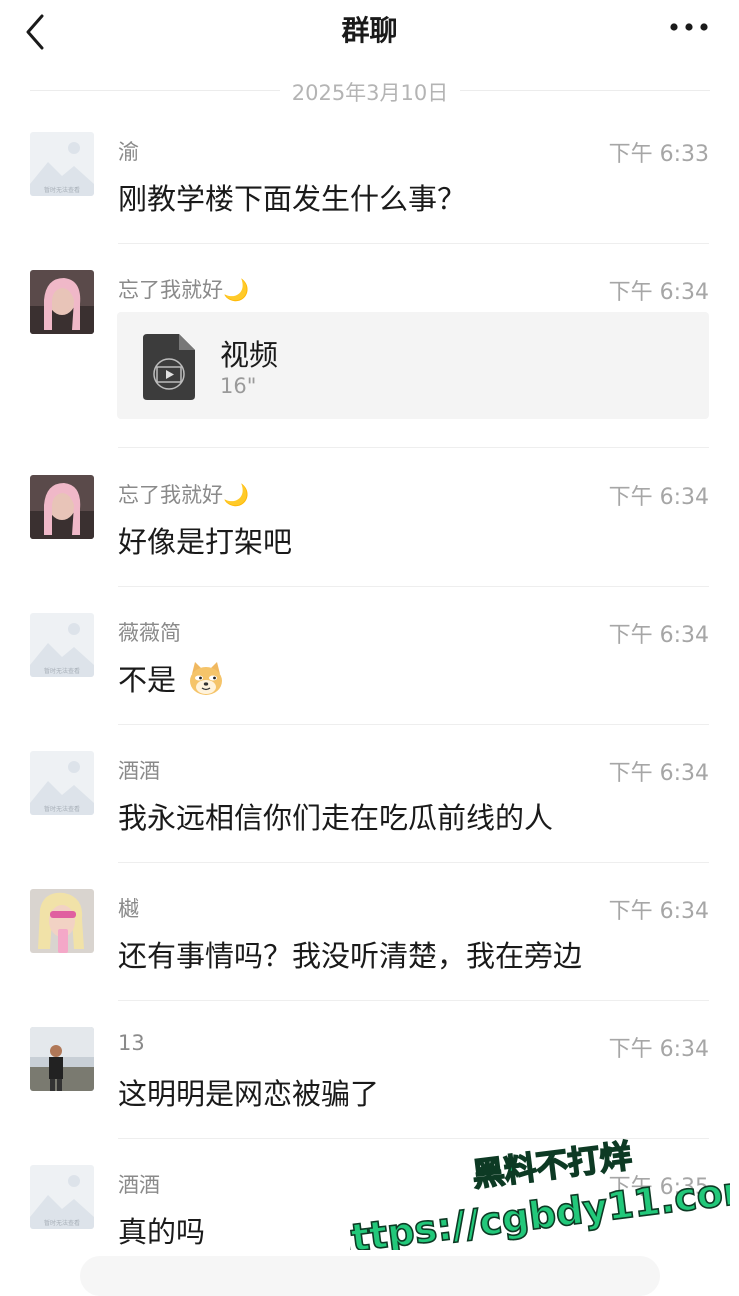 The image size is (739, 1296). What do you see at coordinates (350, 954) in the screenshot?
I see `message-text: 还有事情吗？我没听清楚，我在旁边` at bounding box center [350, 954].